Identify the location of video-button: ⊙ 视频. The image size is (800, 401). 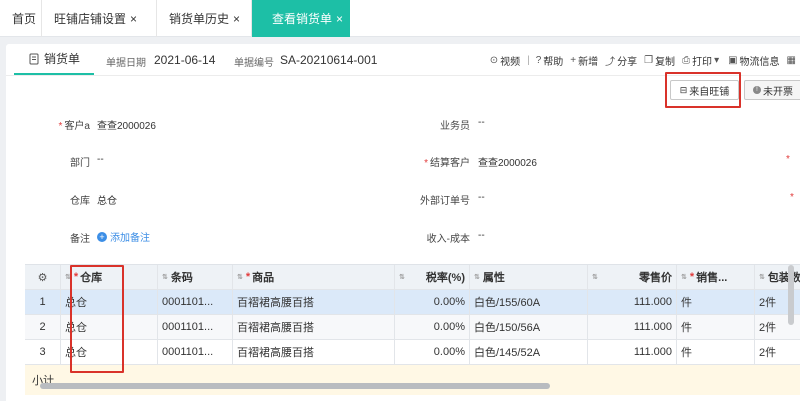
(505, 60).